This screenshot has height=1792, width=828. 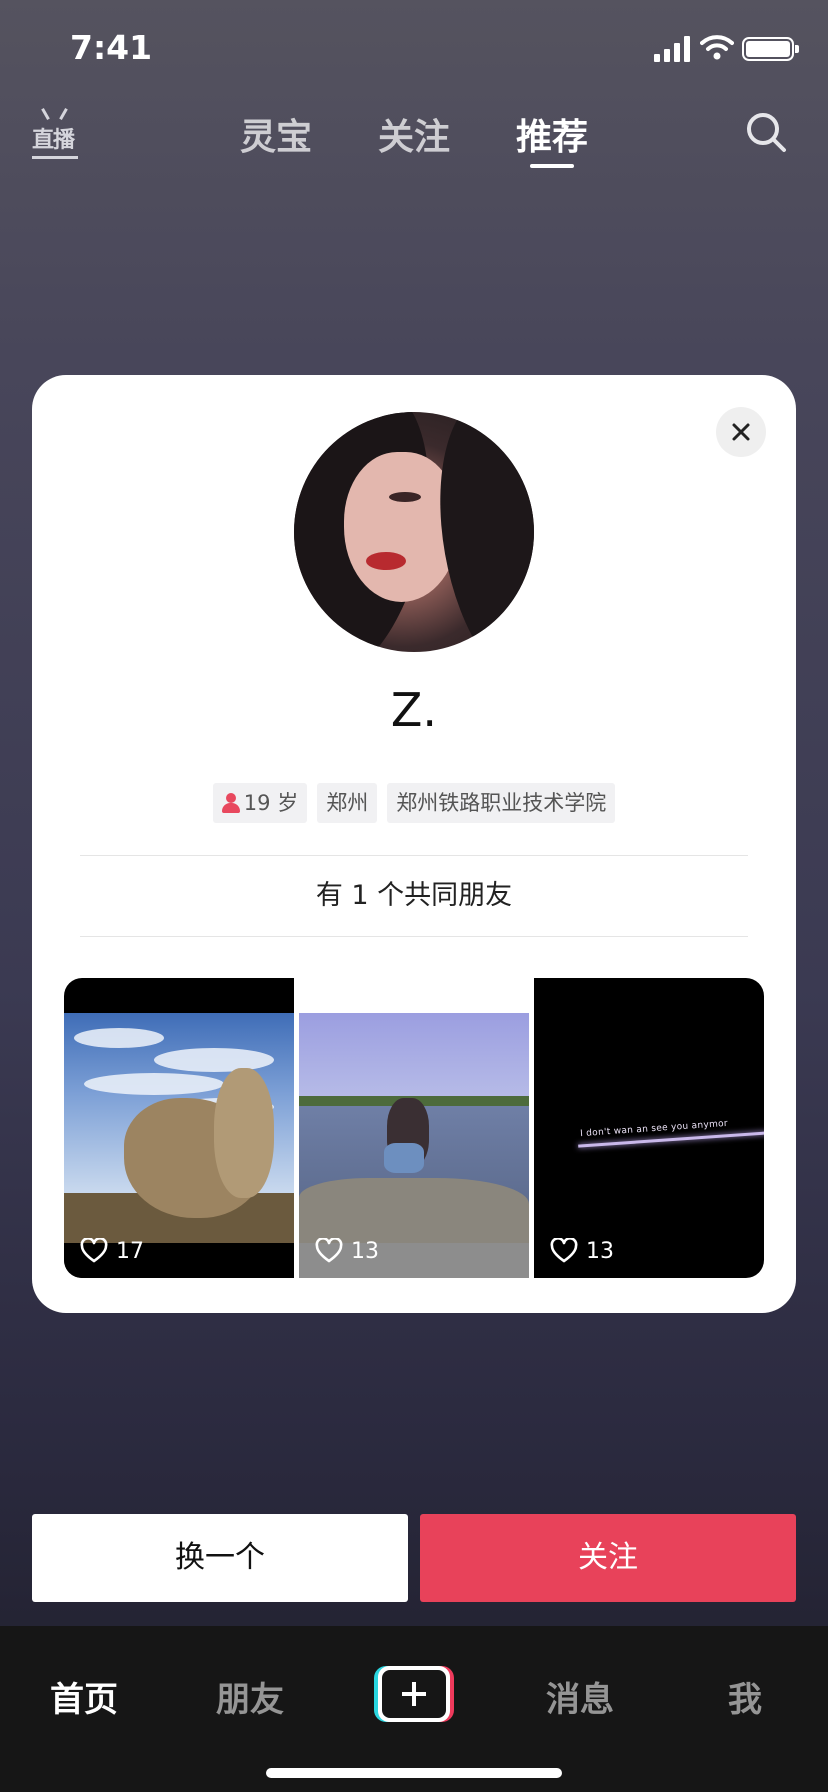 What do you see at coordinates (414, 892) in the screenshot?
I see `mutual-friends-text: 有 1 个共同朋友` at bounding box center [414, 892].